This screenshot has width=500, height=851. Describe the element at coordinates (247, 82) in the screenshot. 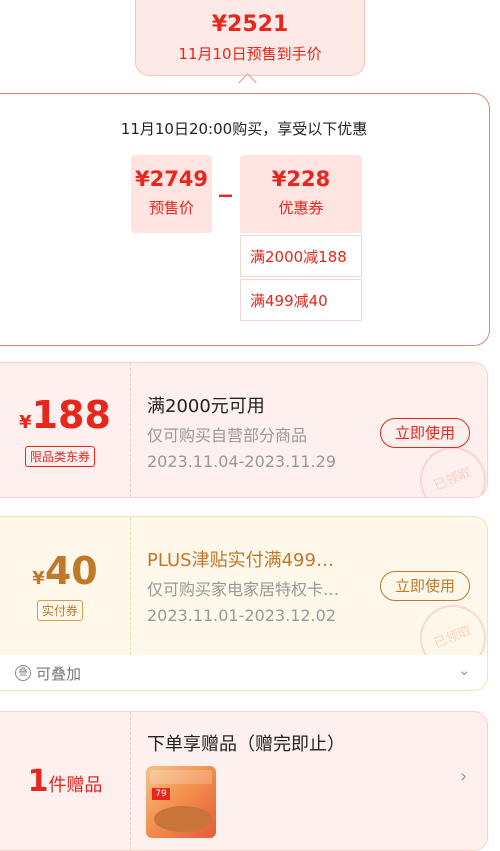

I see `panel-pointer` at that location.